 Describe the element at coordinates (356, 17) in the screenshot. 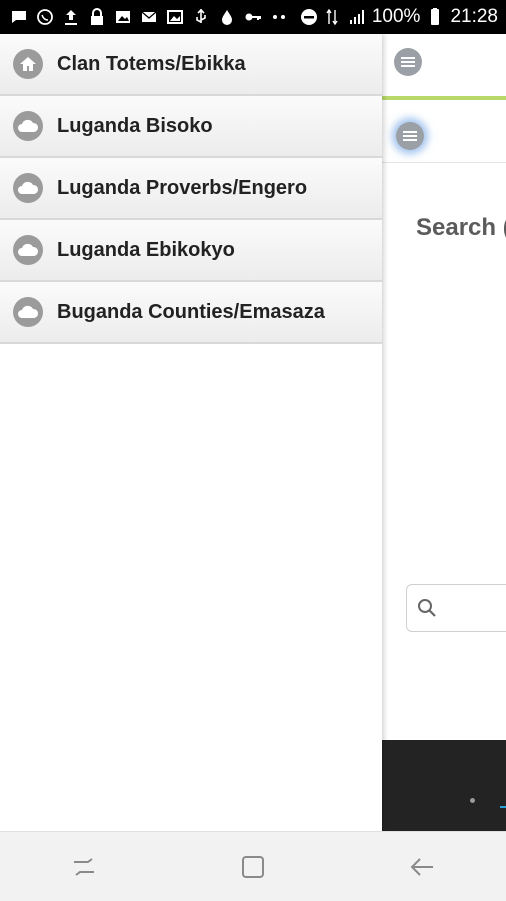

I see `signal-icon` at that location.